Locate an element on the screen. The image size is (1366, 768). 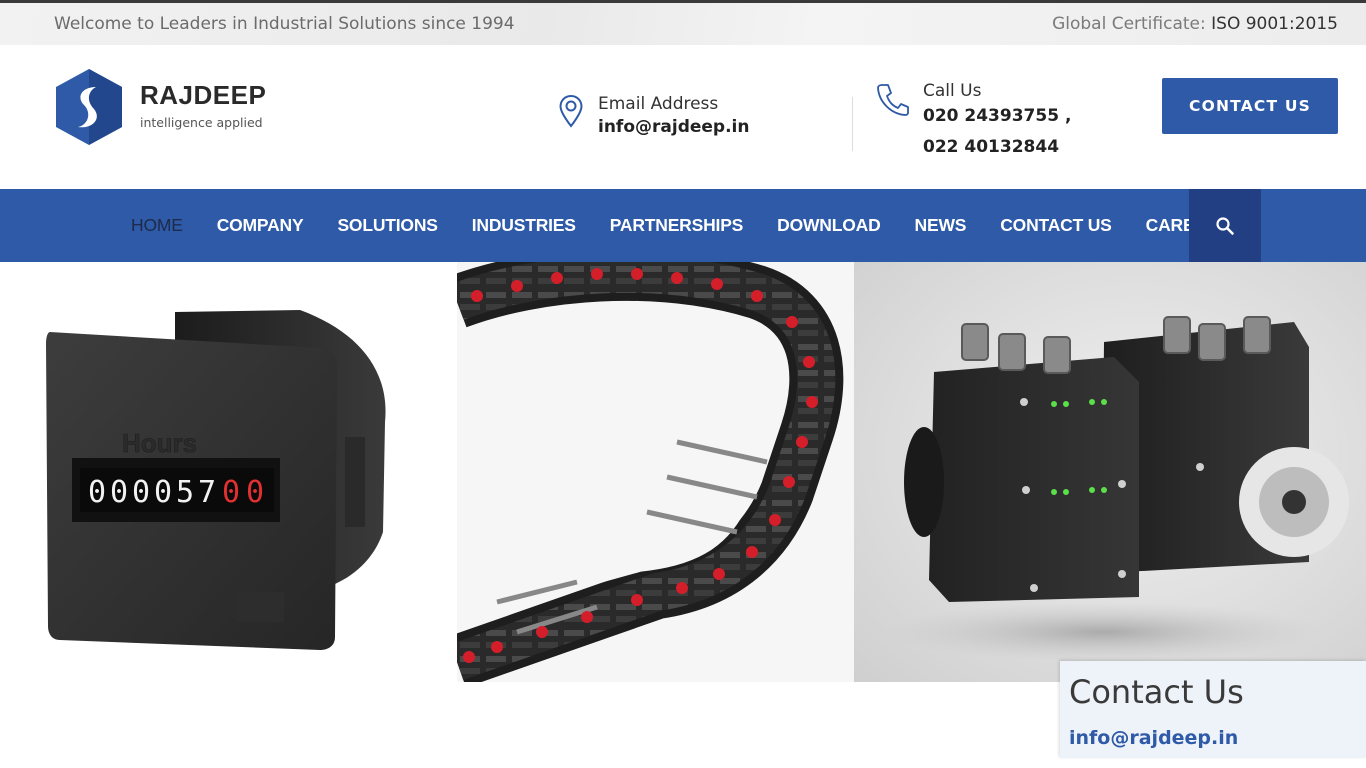
nav-item-home: HOME is located at coordinates (157, 225).